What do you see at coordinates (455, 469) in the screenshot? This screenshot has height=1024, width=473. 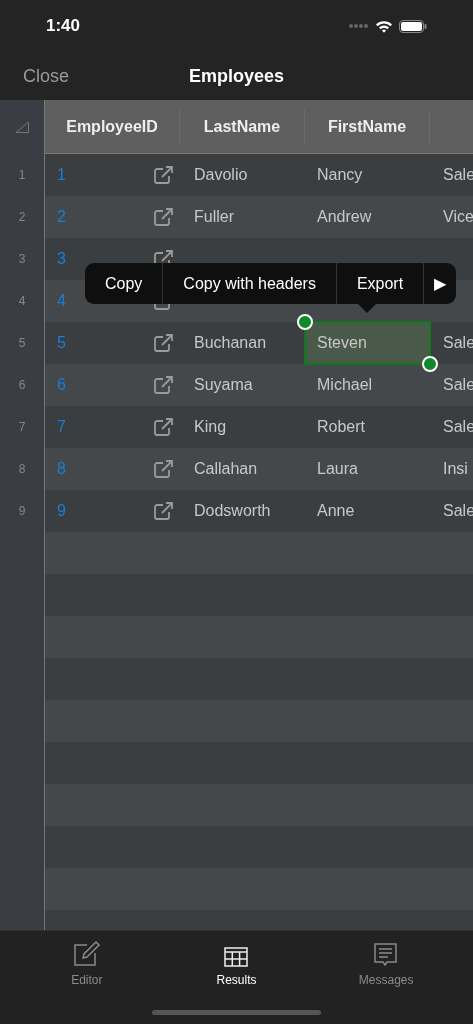 I see `table-cell-text: Insi` at bounding box center [455, 469].